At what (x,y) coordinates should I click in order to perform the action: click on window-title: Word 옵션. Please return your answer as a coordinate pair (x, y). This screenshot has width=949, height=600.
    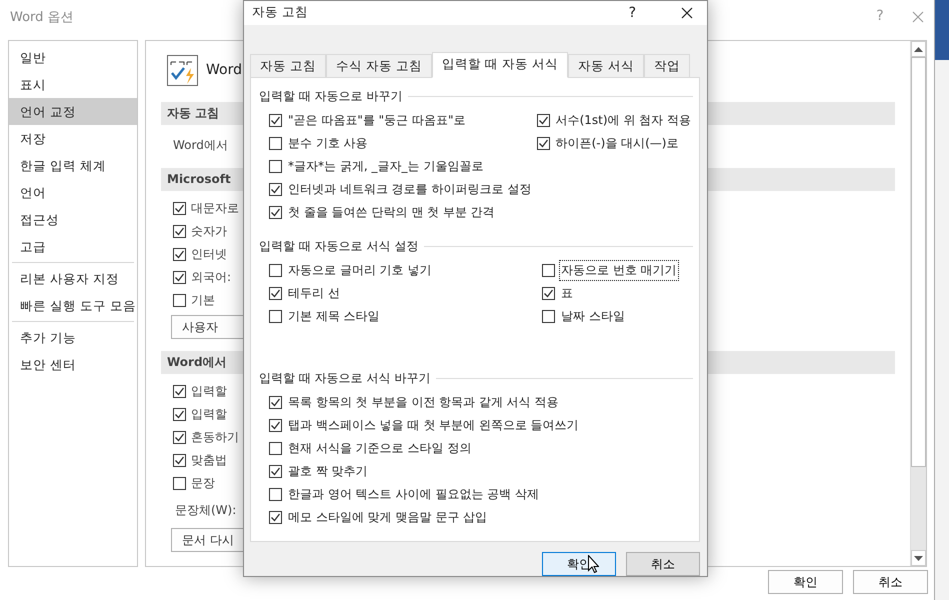
    Looking at the image, I should click on (42, 17).